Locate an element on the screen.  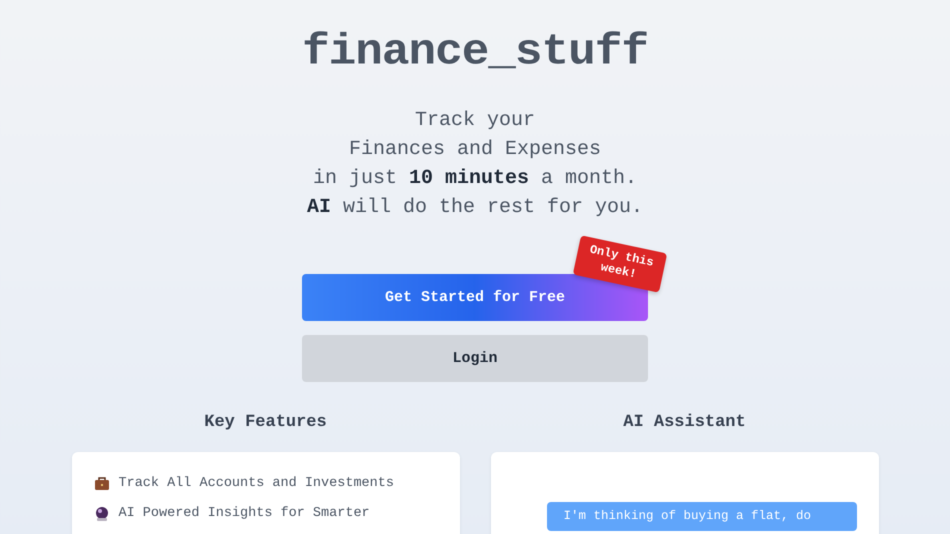
section-heading: AI Assistant is located at coordinates (684, 423).